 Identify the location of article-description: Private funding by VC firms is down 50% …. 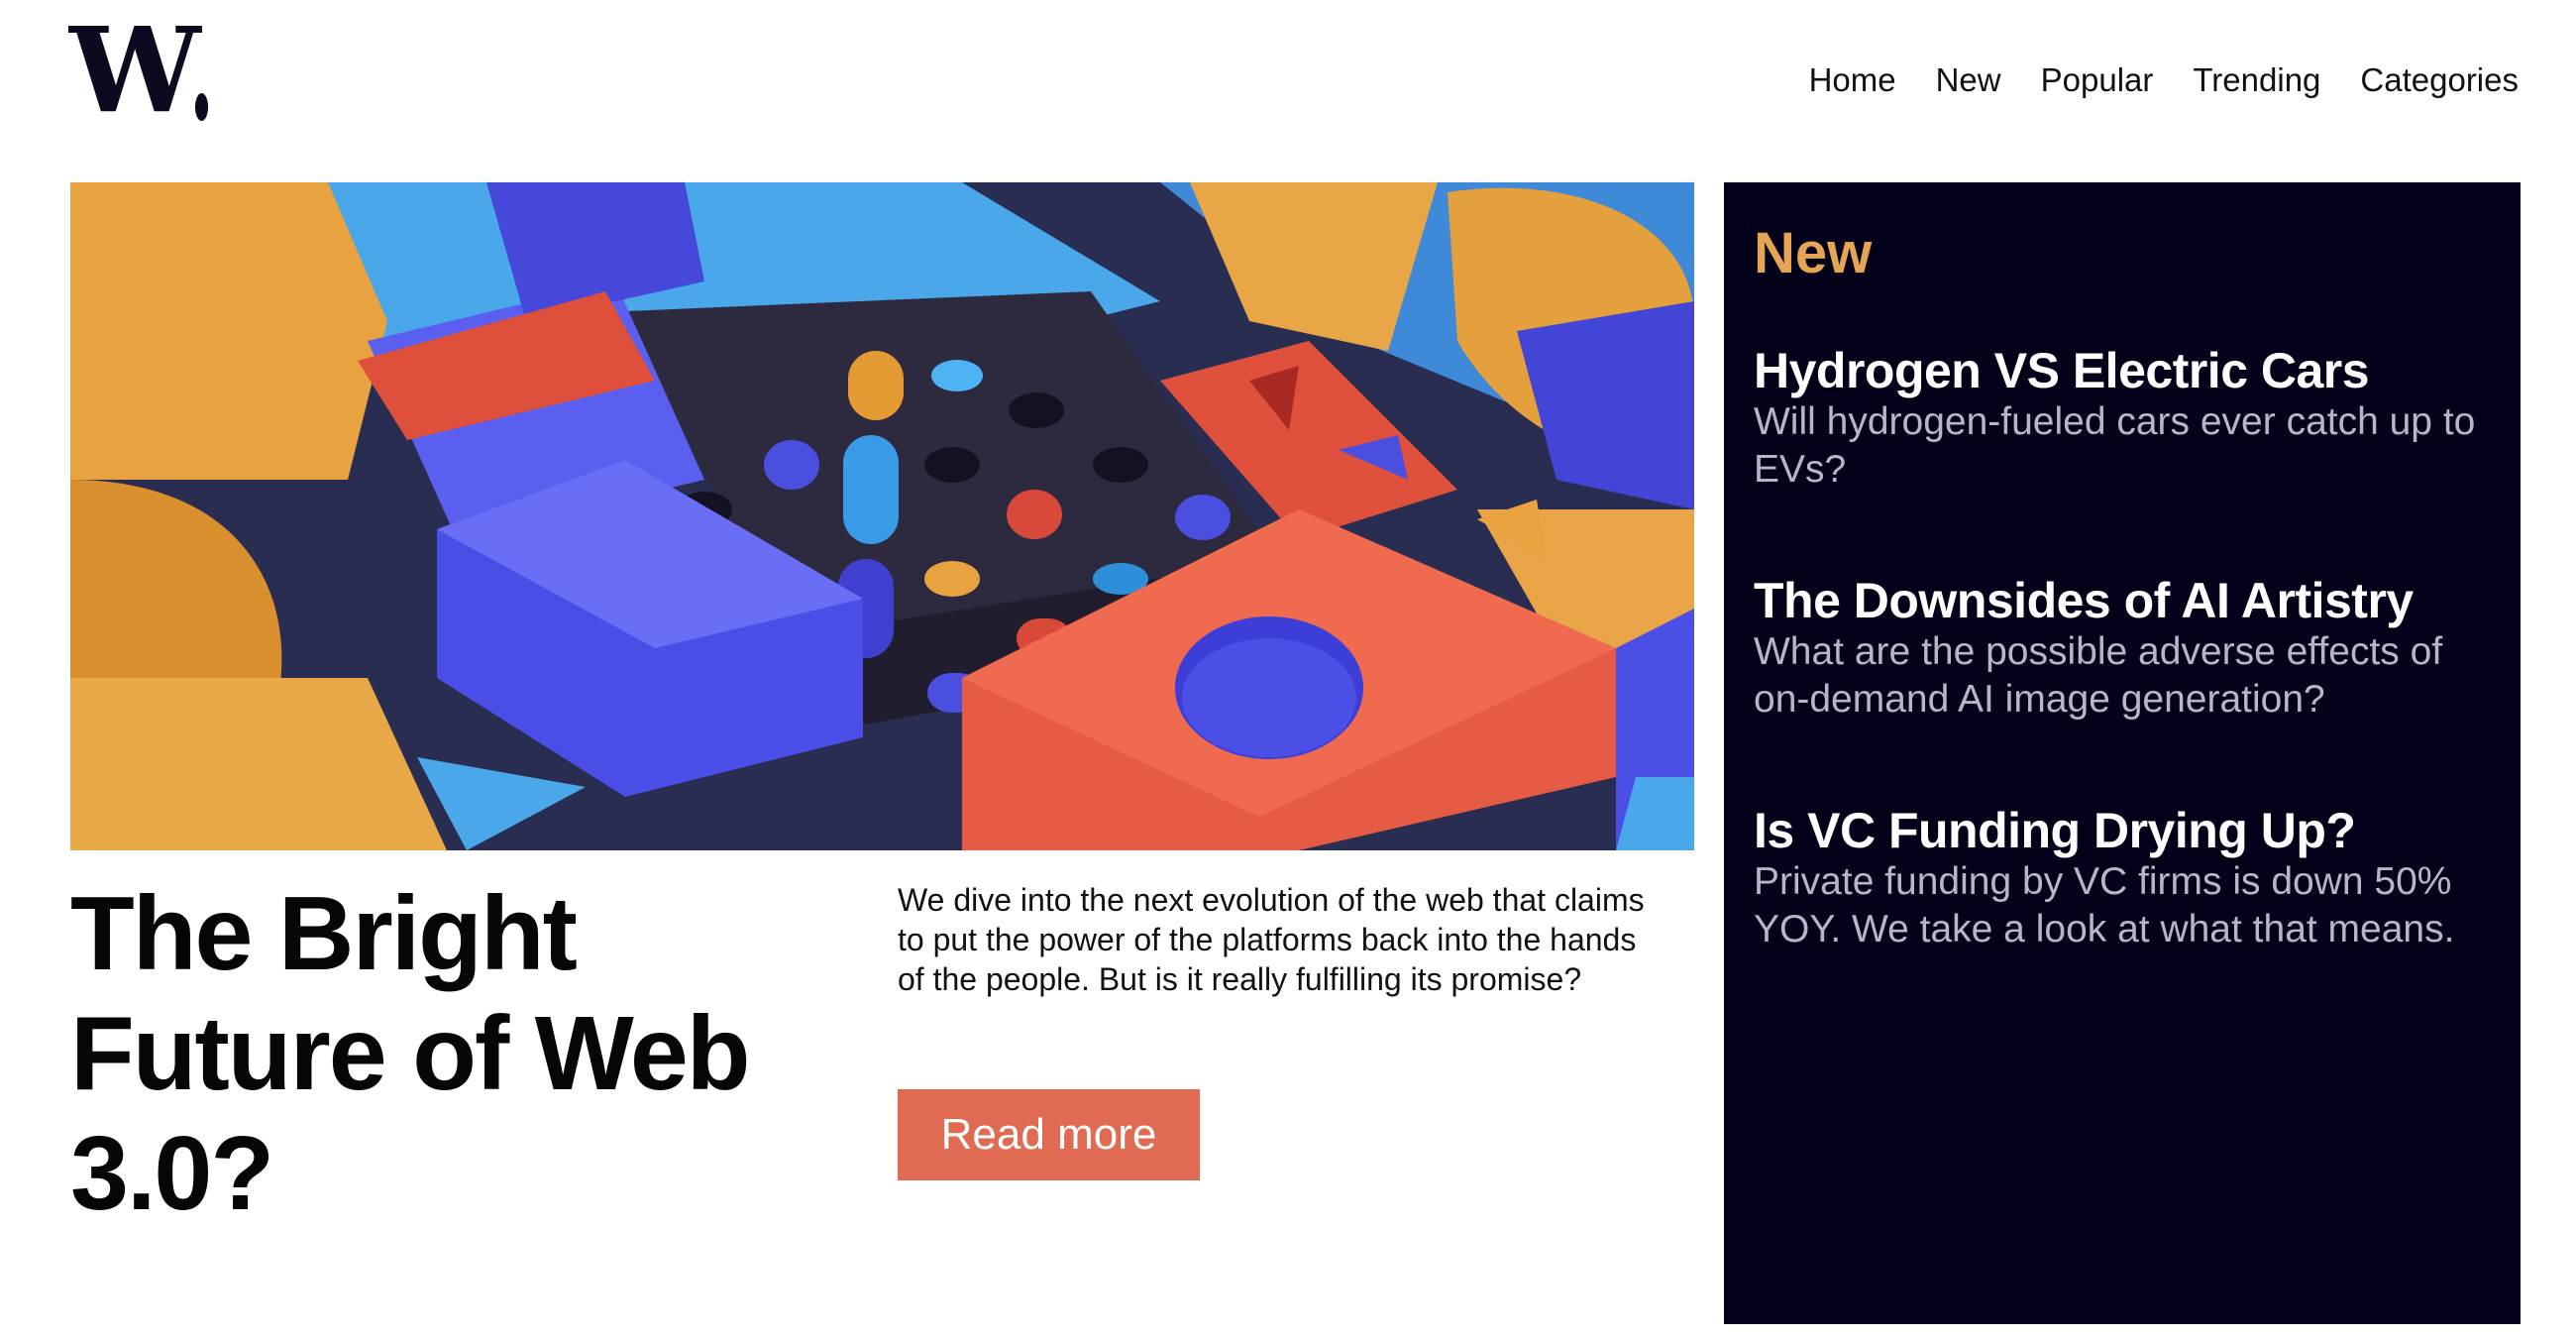
(2104, 904).